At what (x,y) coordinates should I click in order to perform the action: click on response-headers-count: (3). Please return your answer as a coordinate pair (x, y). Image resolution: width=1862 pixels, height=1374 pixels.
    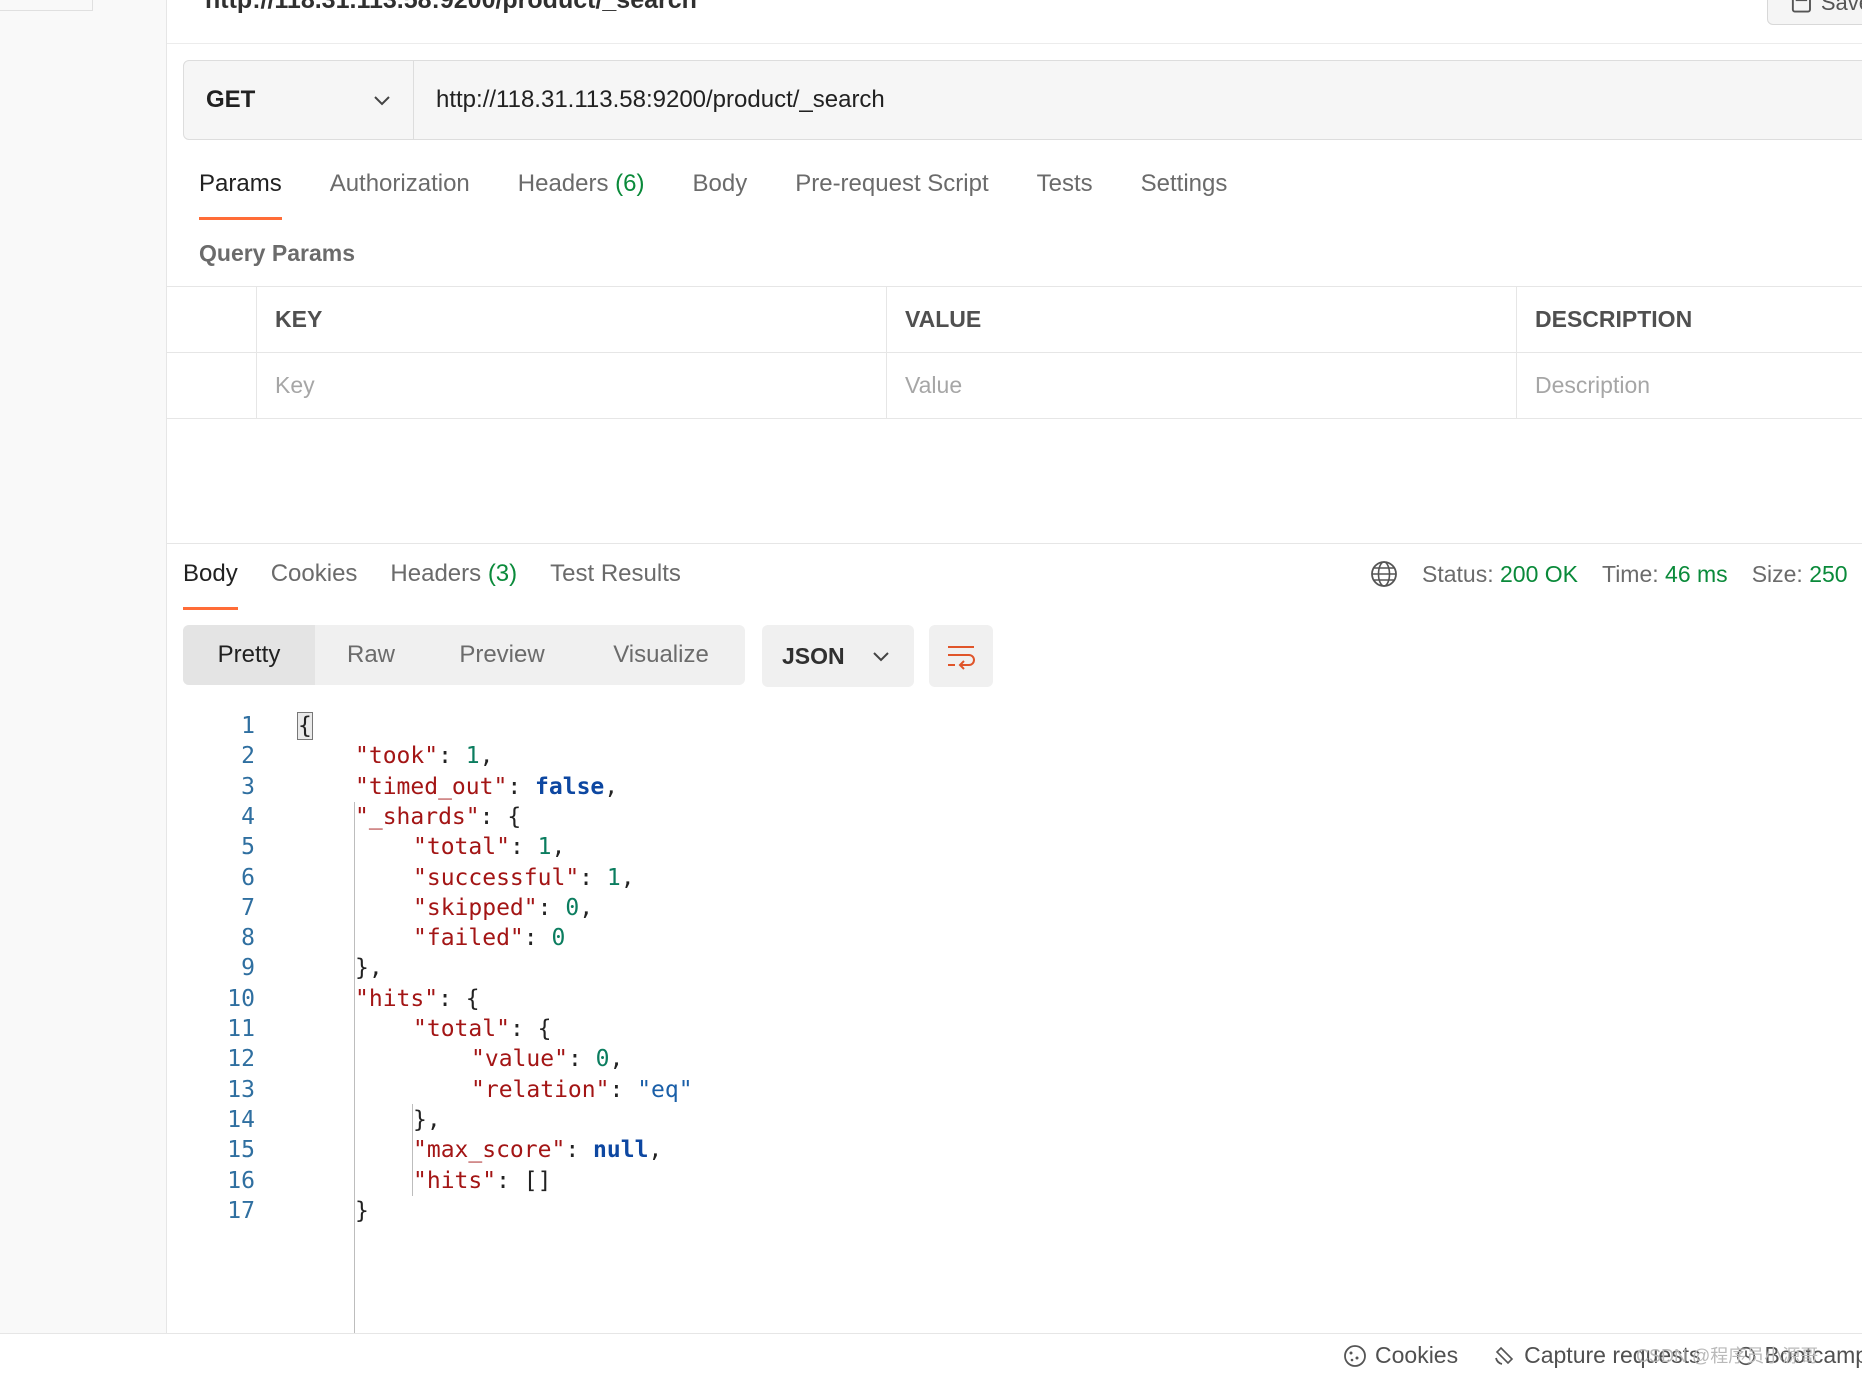
    Looking at the image, I should click on (502, 573).